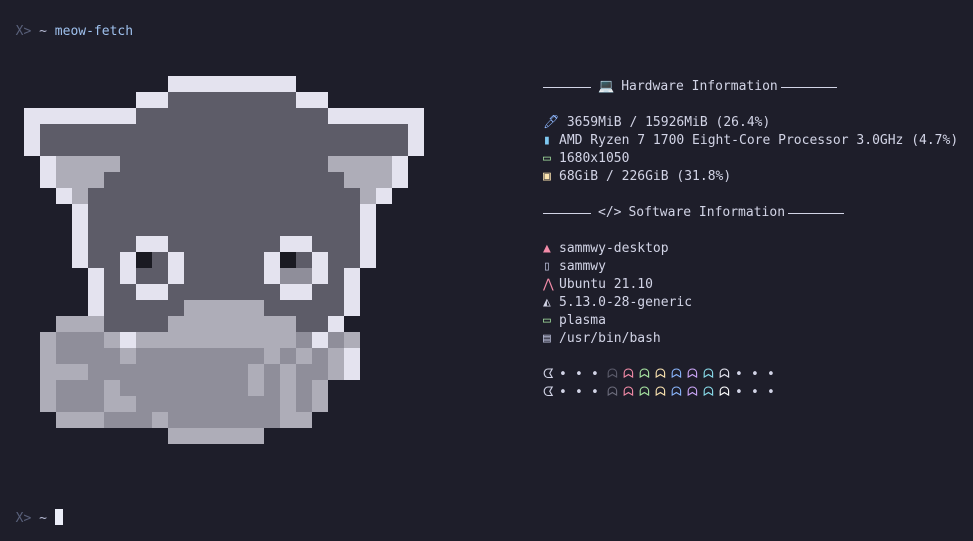  I want to click on user-icon: ▯, so click(547, 266).